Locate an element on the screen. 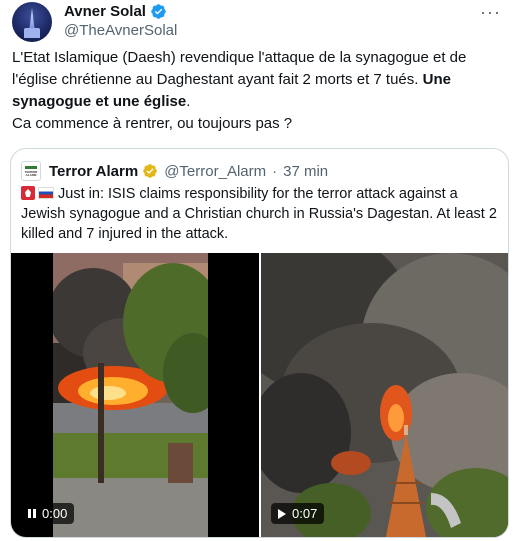 This screenshot has height=541, width=517. video-2-time: 0:07 is located at coordinates (305, 513).